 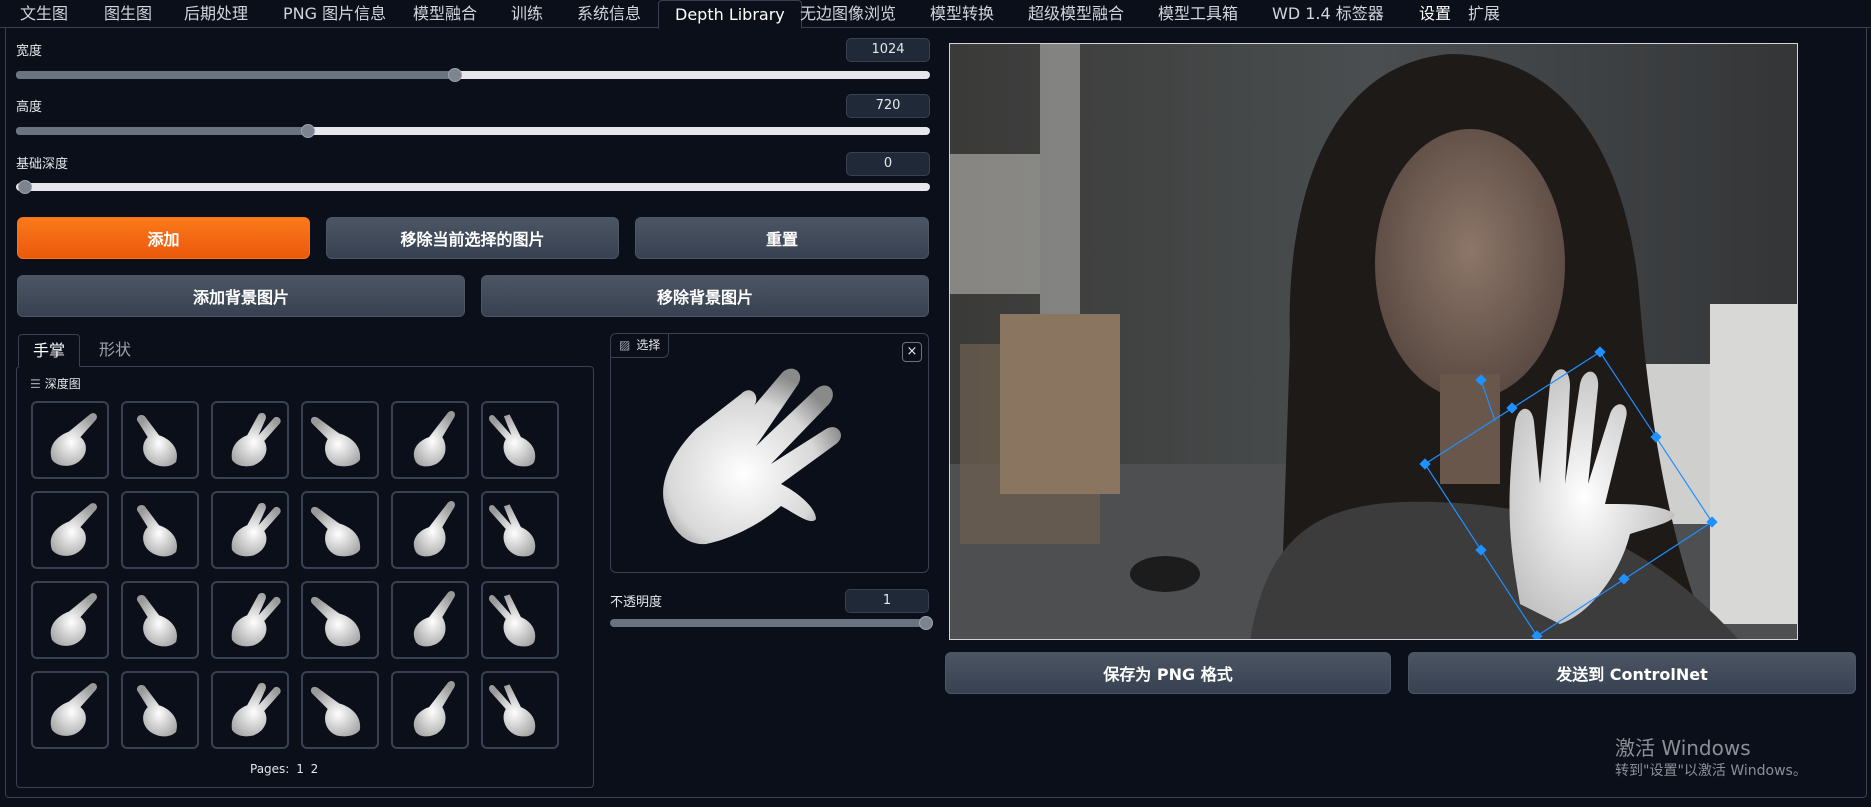 What do you see at coordinates (128, 14) in the screenshot?
I see `tab-img2img: 图生图` at bounding box center [128, 14].